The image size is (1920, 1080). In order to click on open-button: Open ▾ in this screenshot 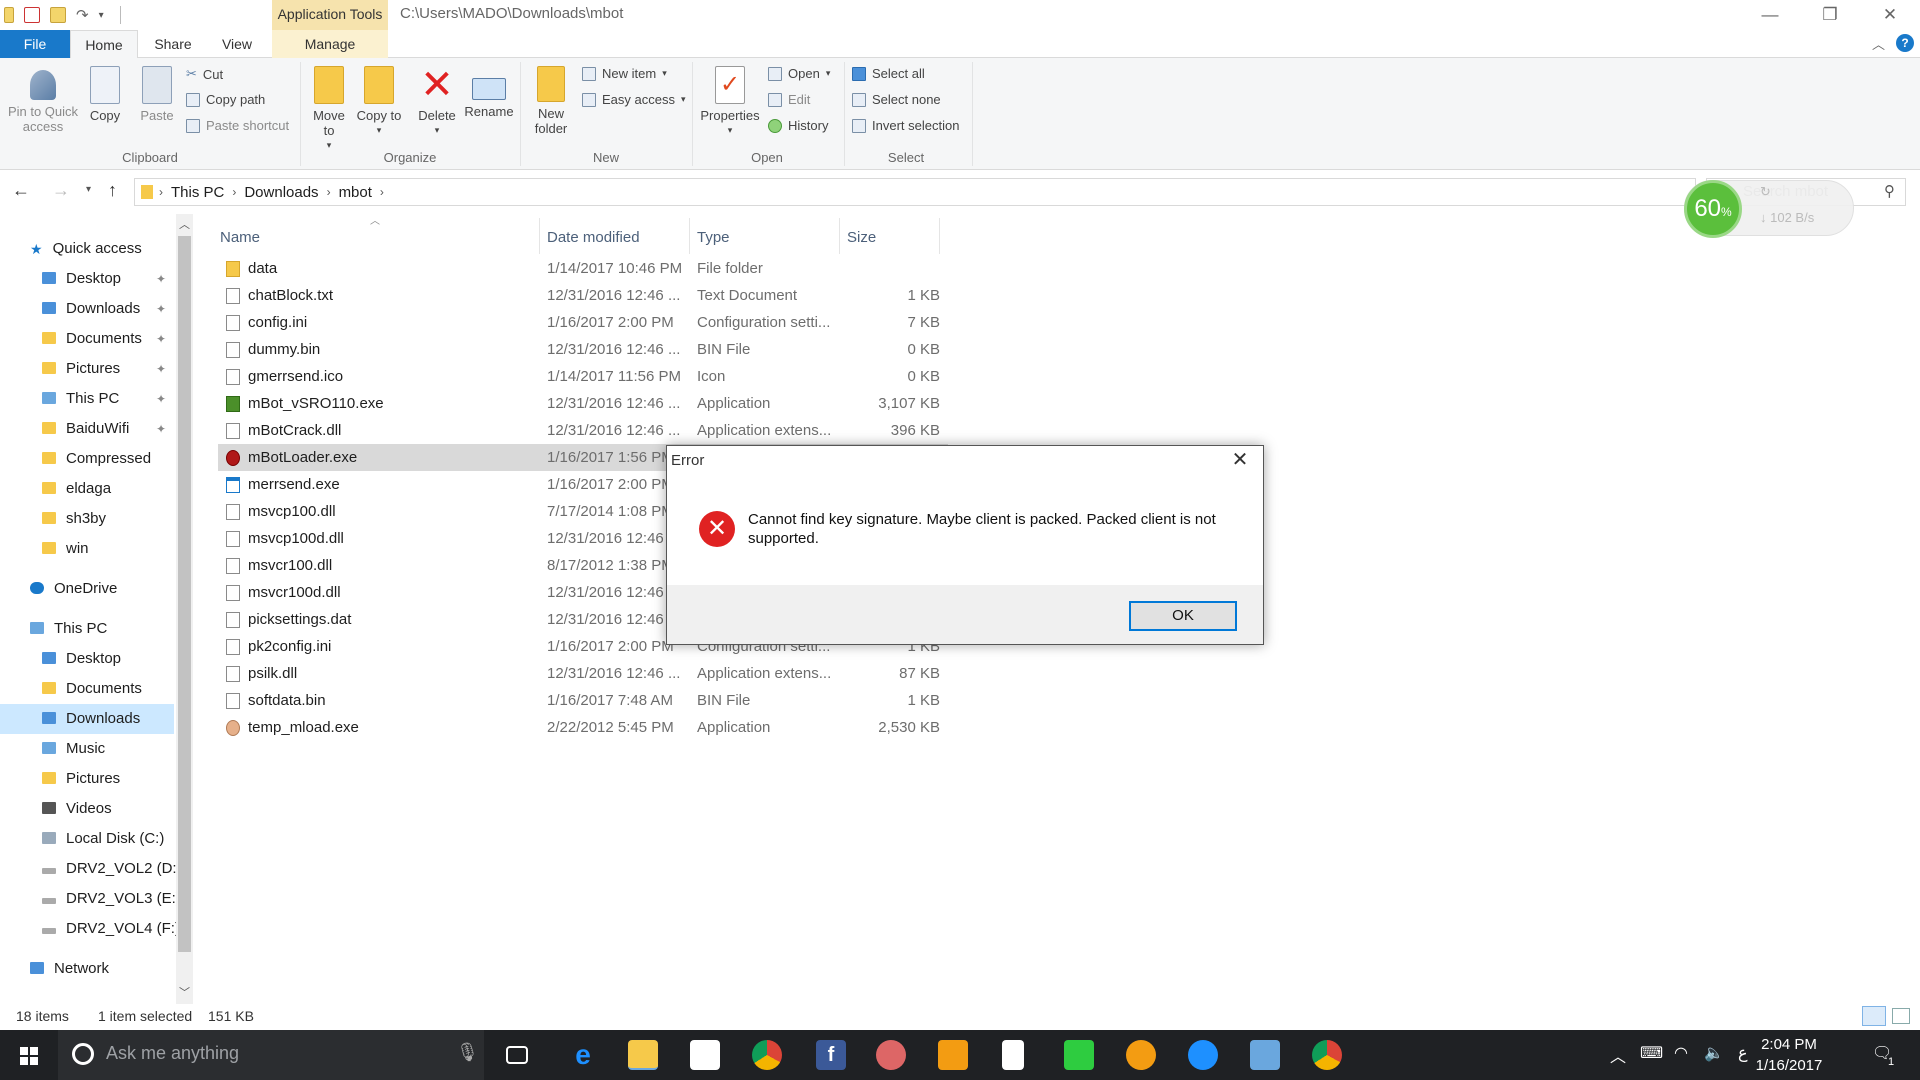, I will do `click(799, 73)`.